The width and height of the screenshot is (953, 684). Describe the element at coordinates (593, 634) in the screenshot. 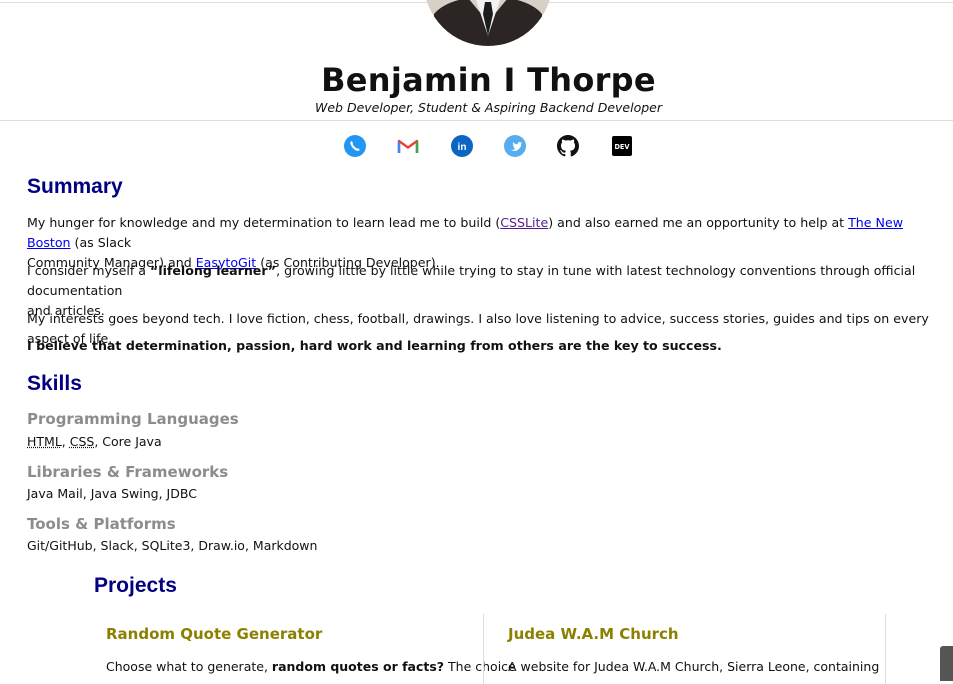

I see `project-title: Judea W.A.M Church` at that location.